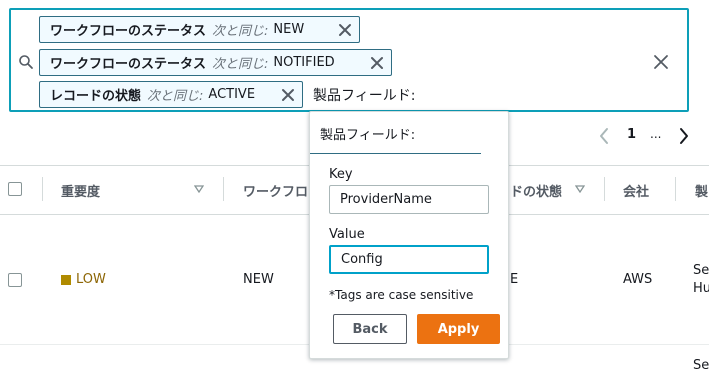 Image resolution: width=709 pixels, height=369 pixels. What do you see at coordinates (636, 190) in the screenshot?
I see `column-header-company: 会社` at bounding box center [636, 190].